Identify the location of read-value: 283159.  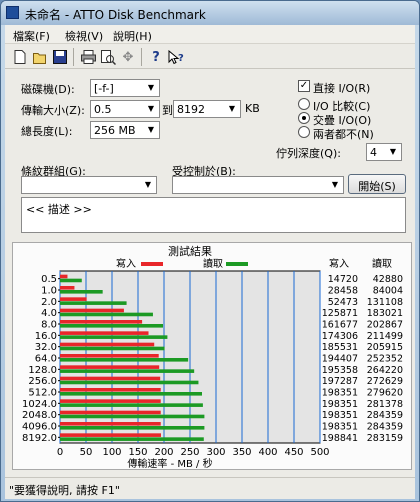
(385, 438).